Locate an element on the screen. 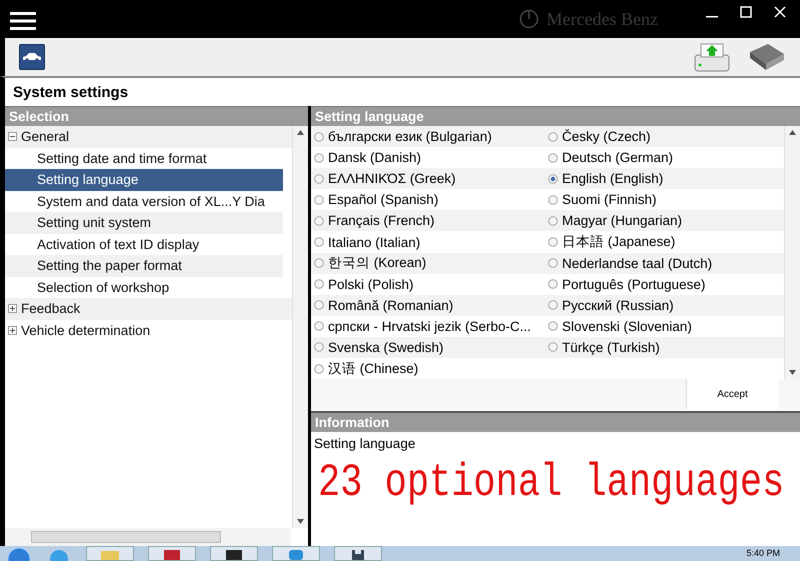 This screenshot has height=561, width=800. language-option: English (English) is located at coordinates (664, 179).